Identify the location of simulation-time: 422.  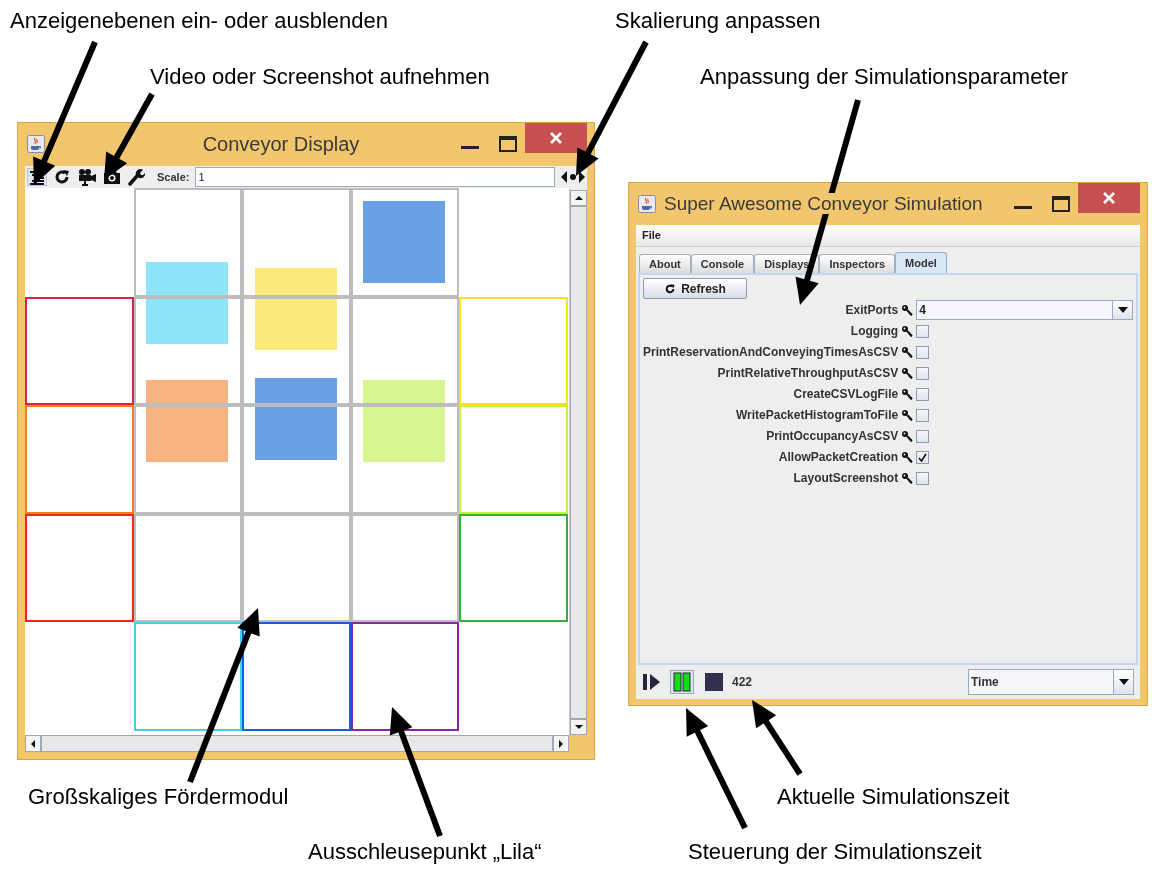
(742, 682).